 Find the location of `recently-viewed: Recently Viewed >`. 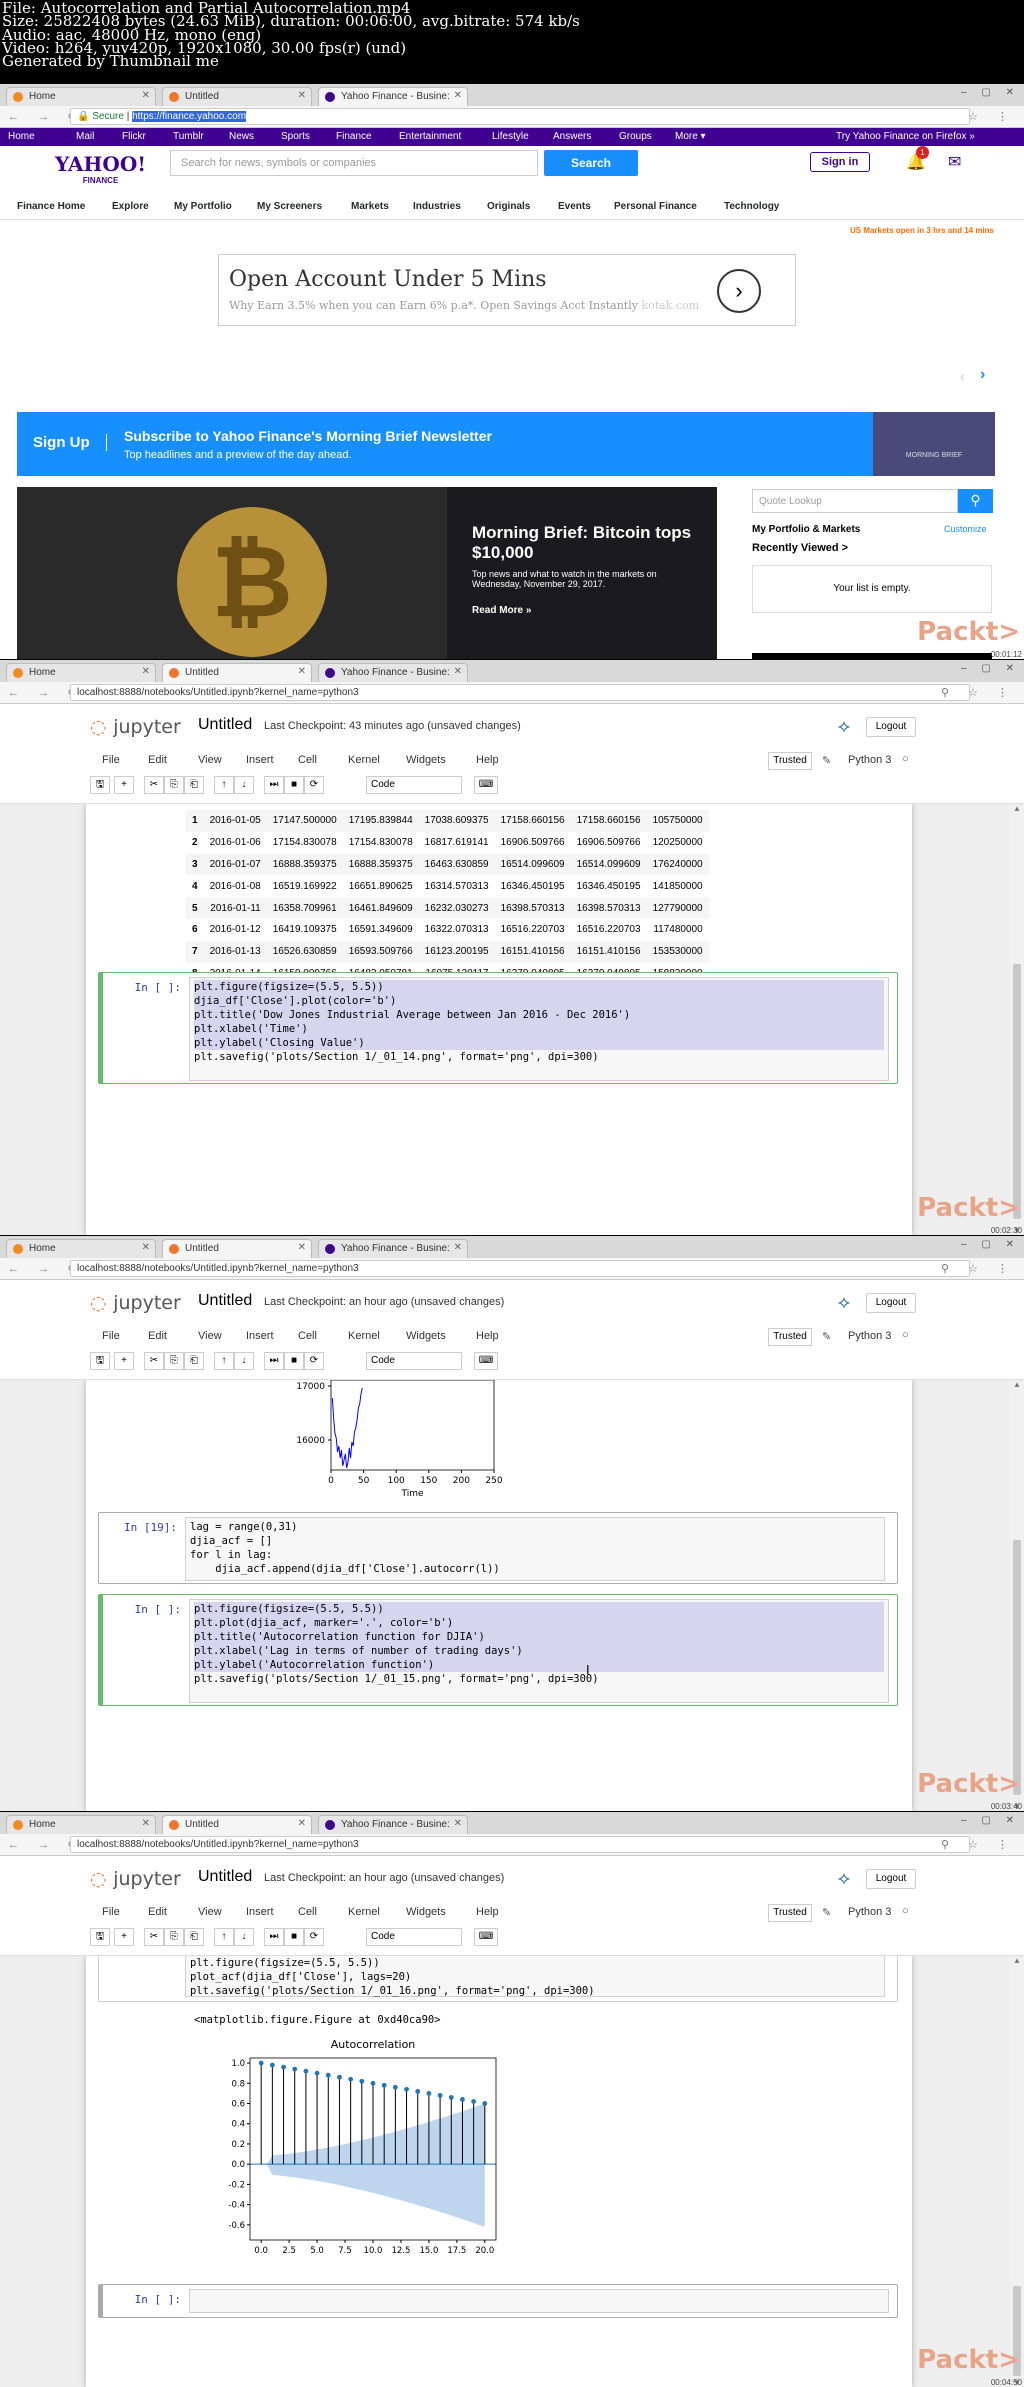

recently-viewed: Recently Viewed > is located at coordinates (800, 548).